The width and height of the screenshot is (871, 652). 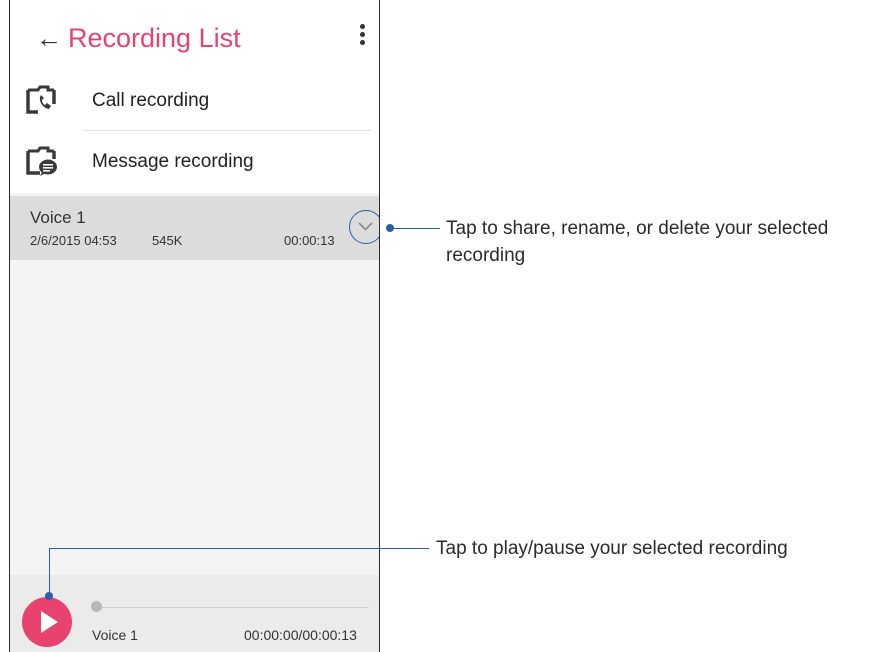 I want to click on play-button, so click(x=47, y=622).